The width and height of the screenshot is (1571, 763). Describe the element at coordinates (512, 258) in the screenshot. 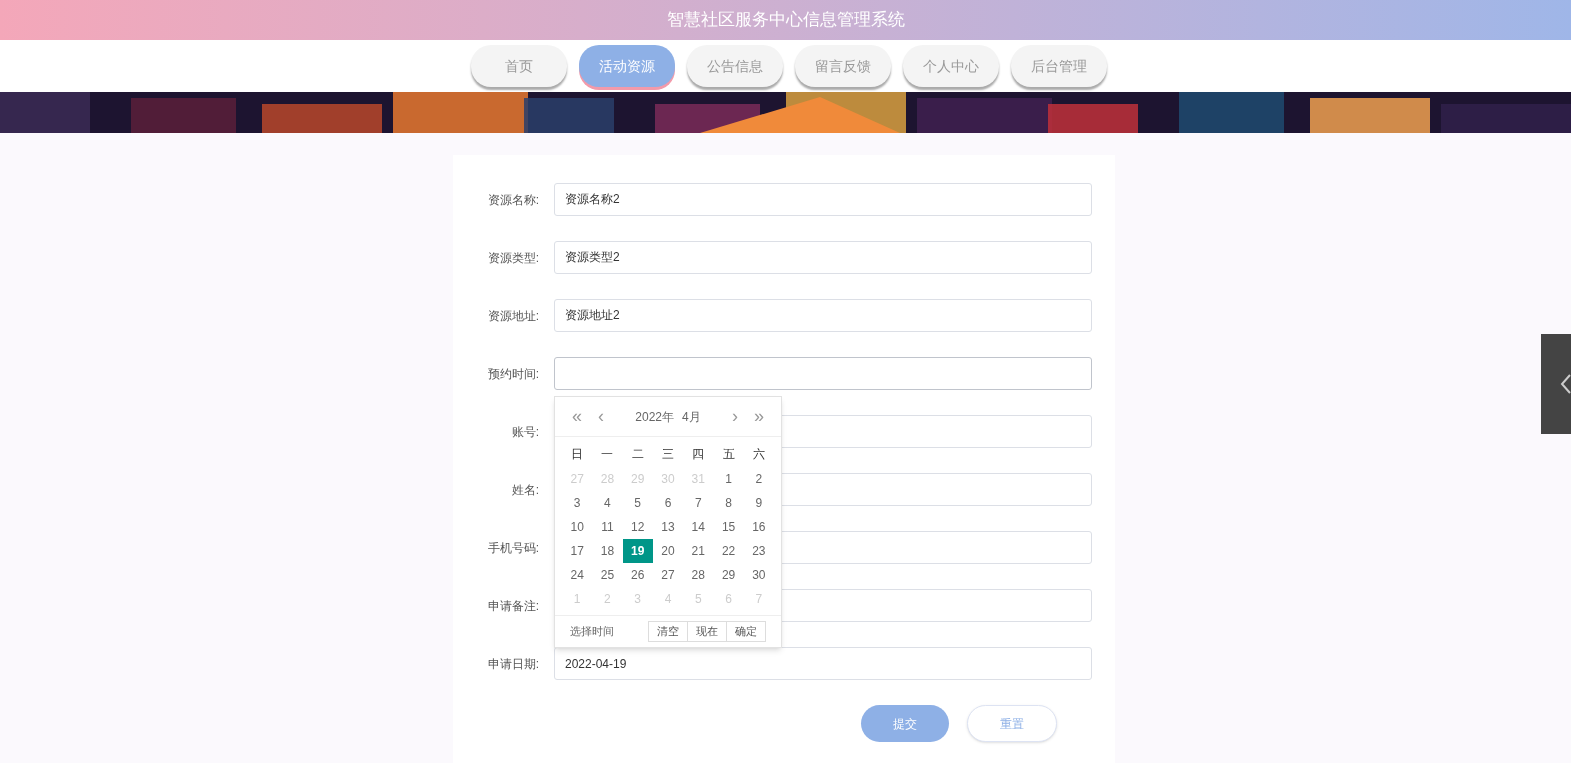

I see `field-label: 资源类型:` at that location.